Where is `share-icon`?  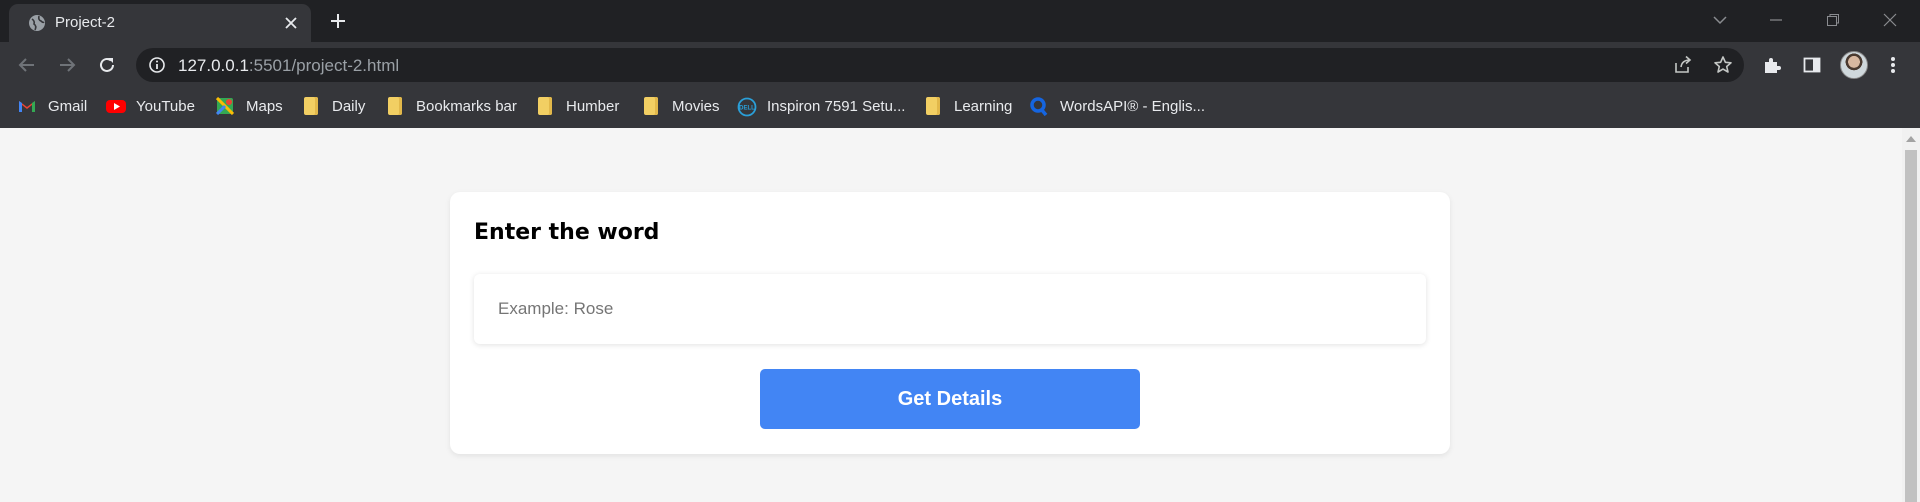
share-icon is located at coordinates (1683, 65).